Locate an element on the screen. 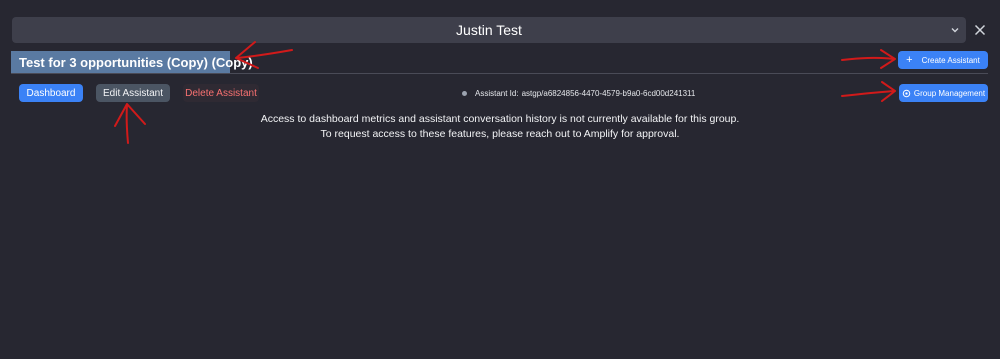  assistant-id-label: Assistant Id: is located at coordinates (497, 93).